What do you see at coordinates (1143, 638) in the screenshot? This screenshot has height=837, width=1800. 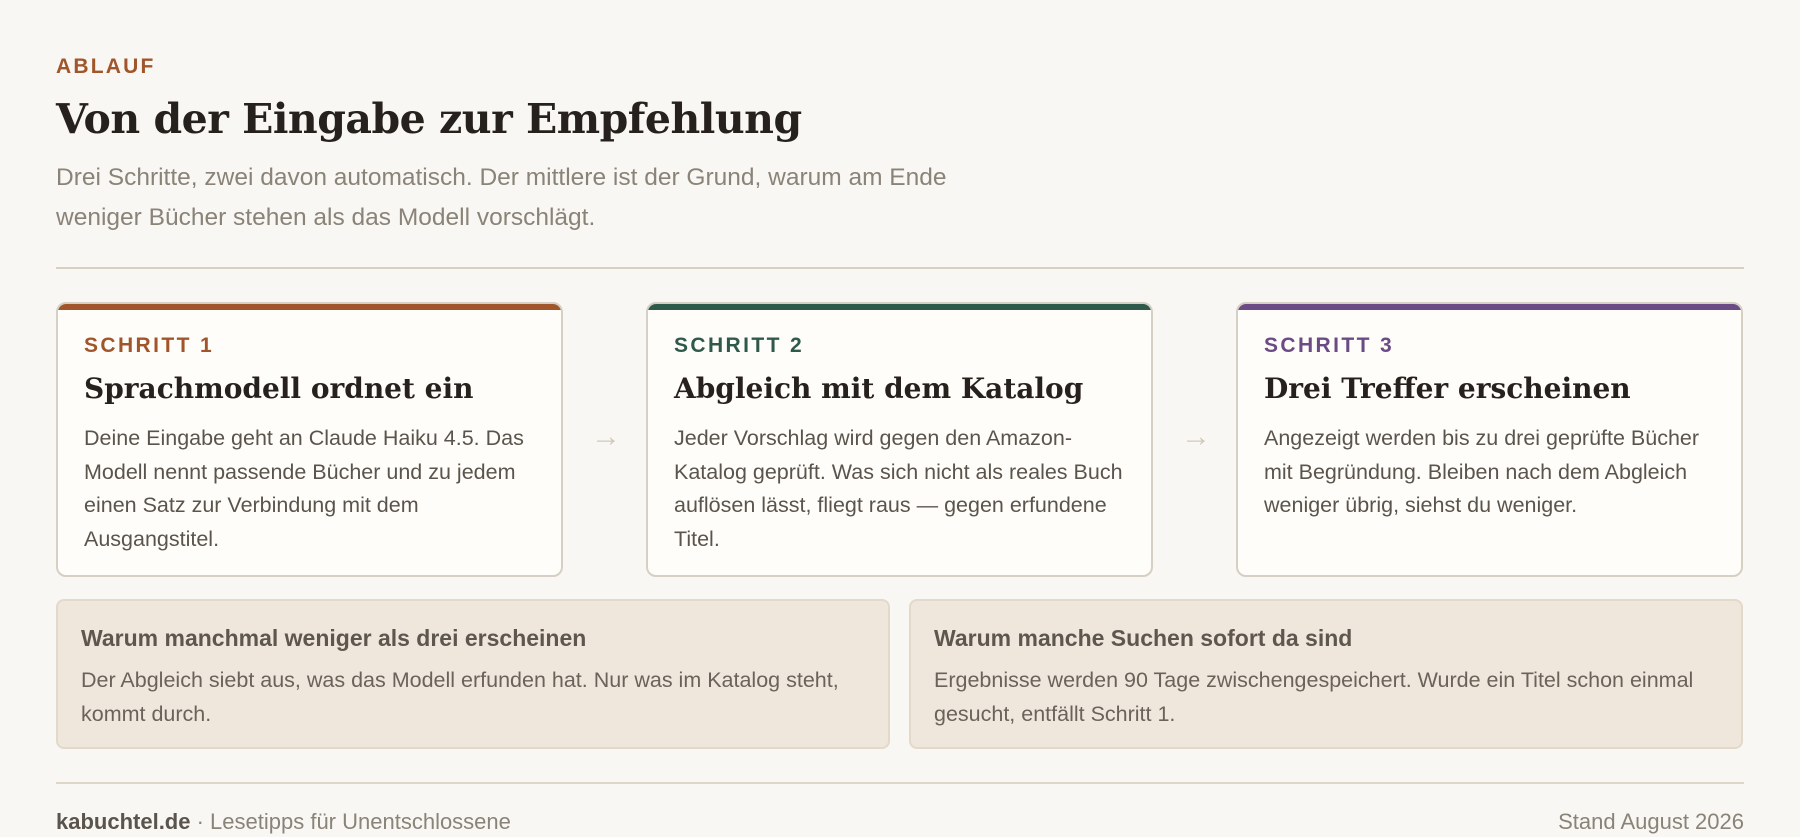 I see `note-title: Warum manche Suchen sofort da sind` at bounding box center [1143, 638].